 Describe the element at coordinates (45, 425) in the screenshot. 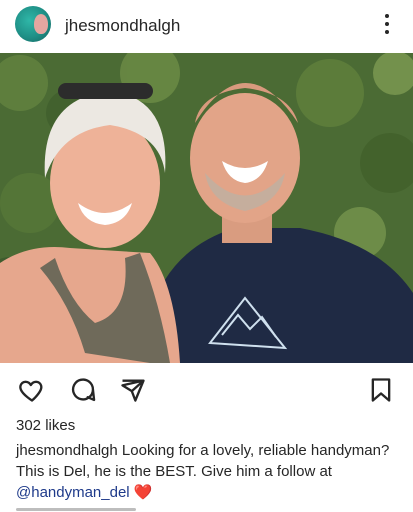

I see `likes-count: 302 likes` at that location.